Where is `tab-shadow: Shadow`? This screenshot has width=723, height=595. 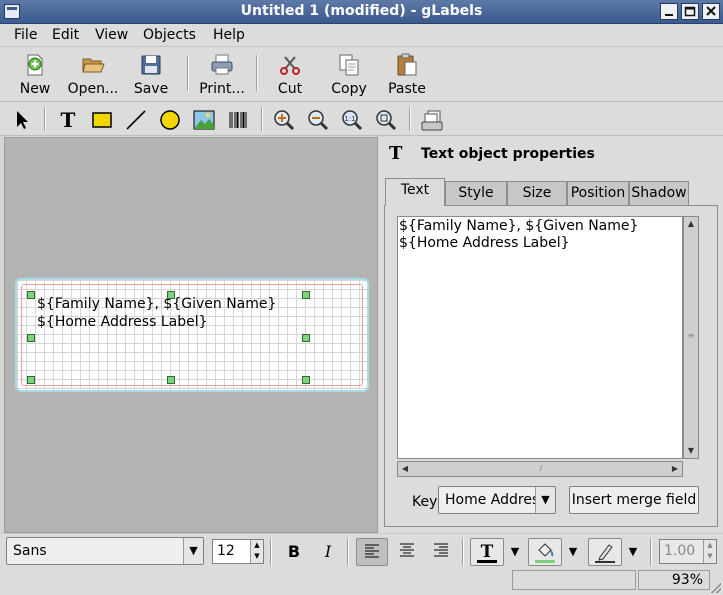
tab-shadow: Shadow is located at coordinates (659, 193).